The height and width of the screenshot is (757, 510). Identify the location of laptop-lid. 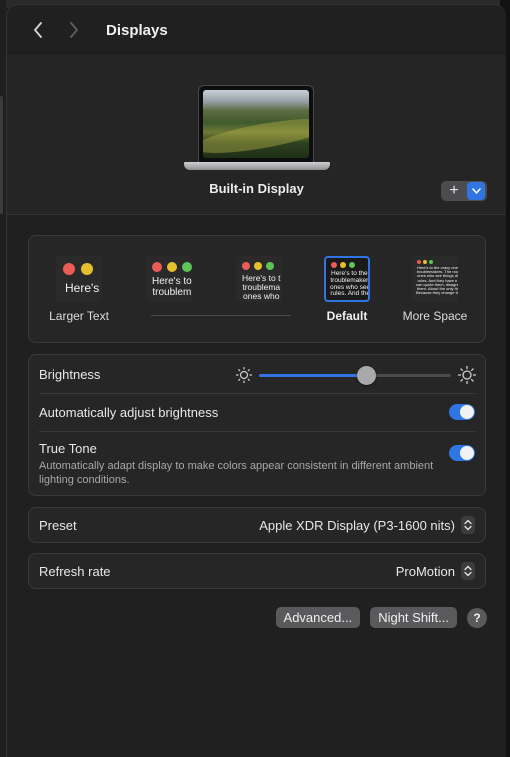
(256, 124).